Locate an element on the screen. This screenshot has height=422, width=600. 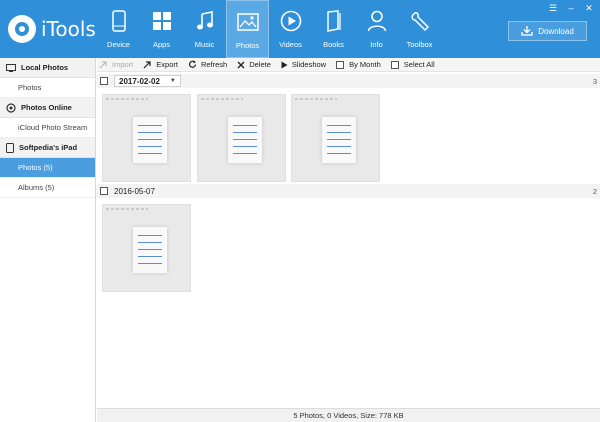
close-icon: ✕ is located at coordinates (589, 8).